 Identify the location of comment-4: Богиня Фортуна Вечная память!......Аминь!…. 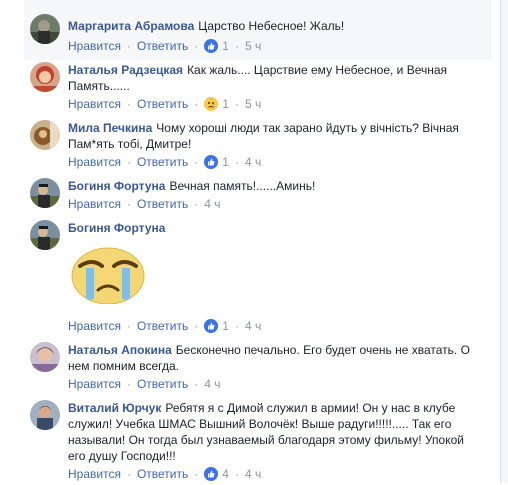
(250, 195).